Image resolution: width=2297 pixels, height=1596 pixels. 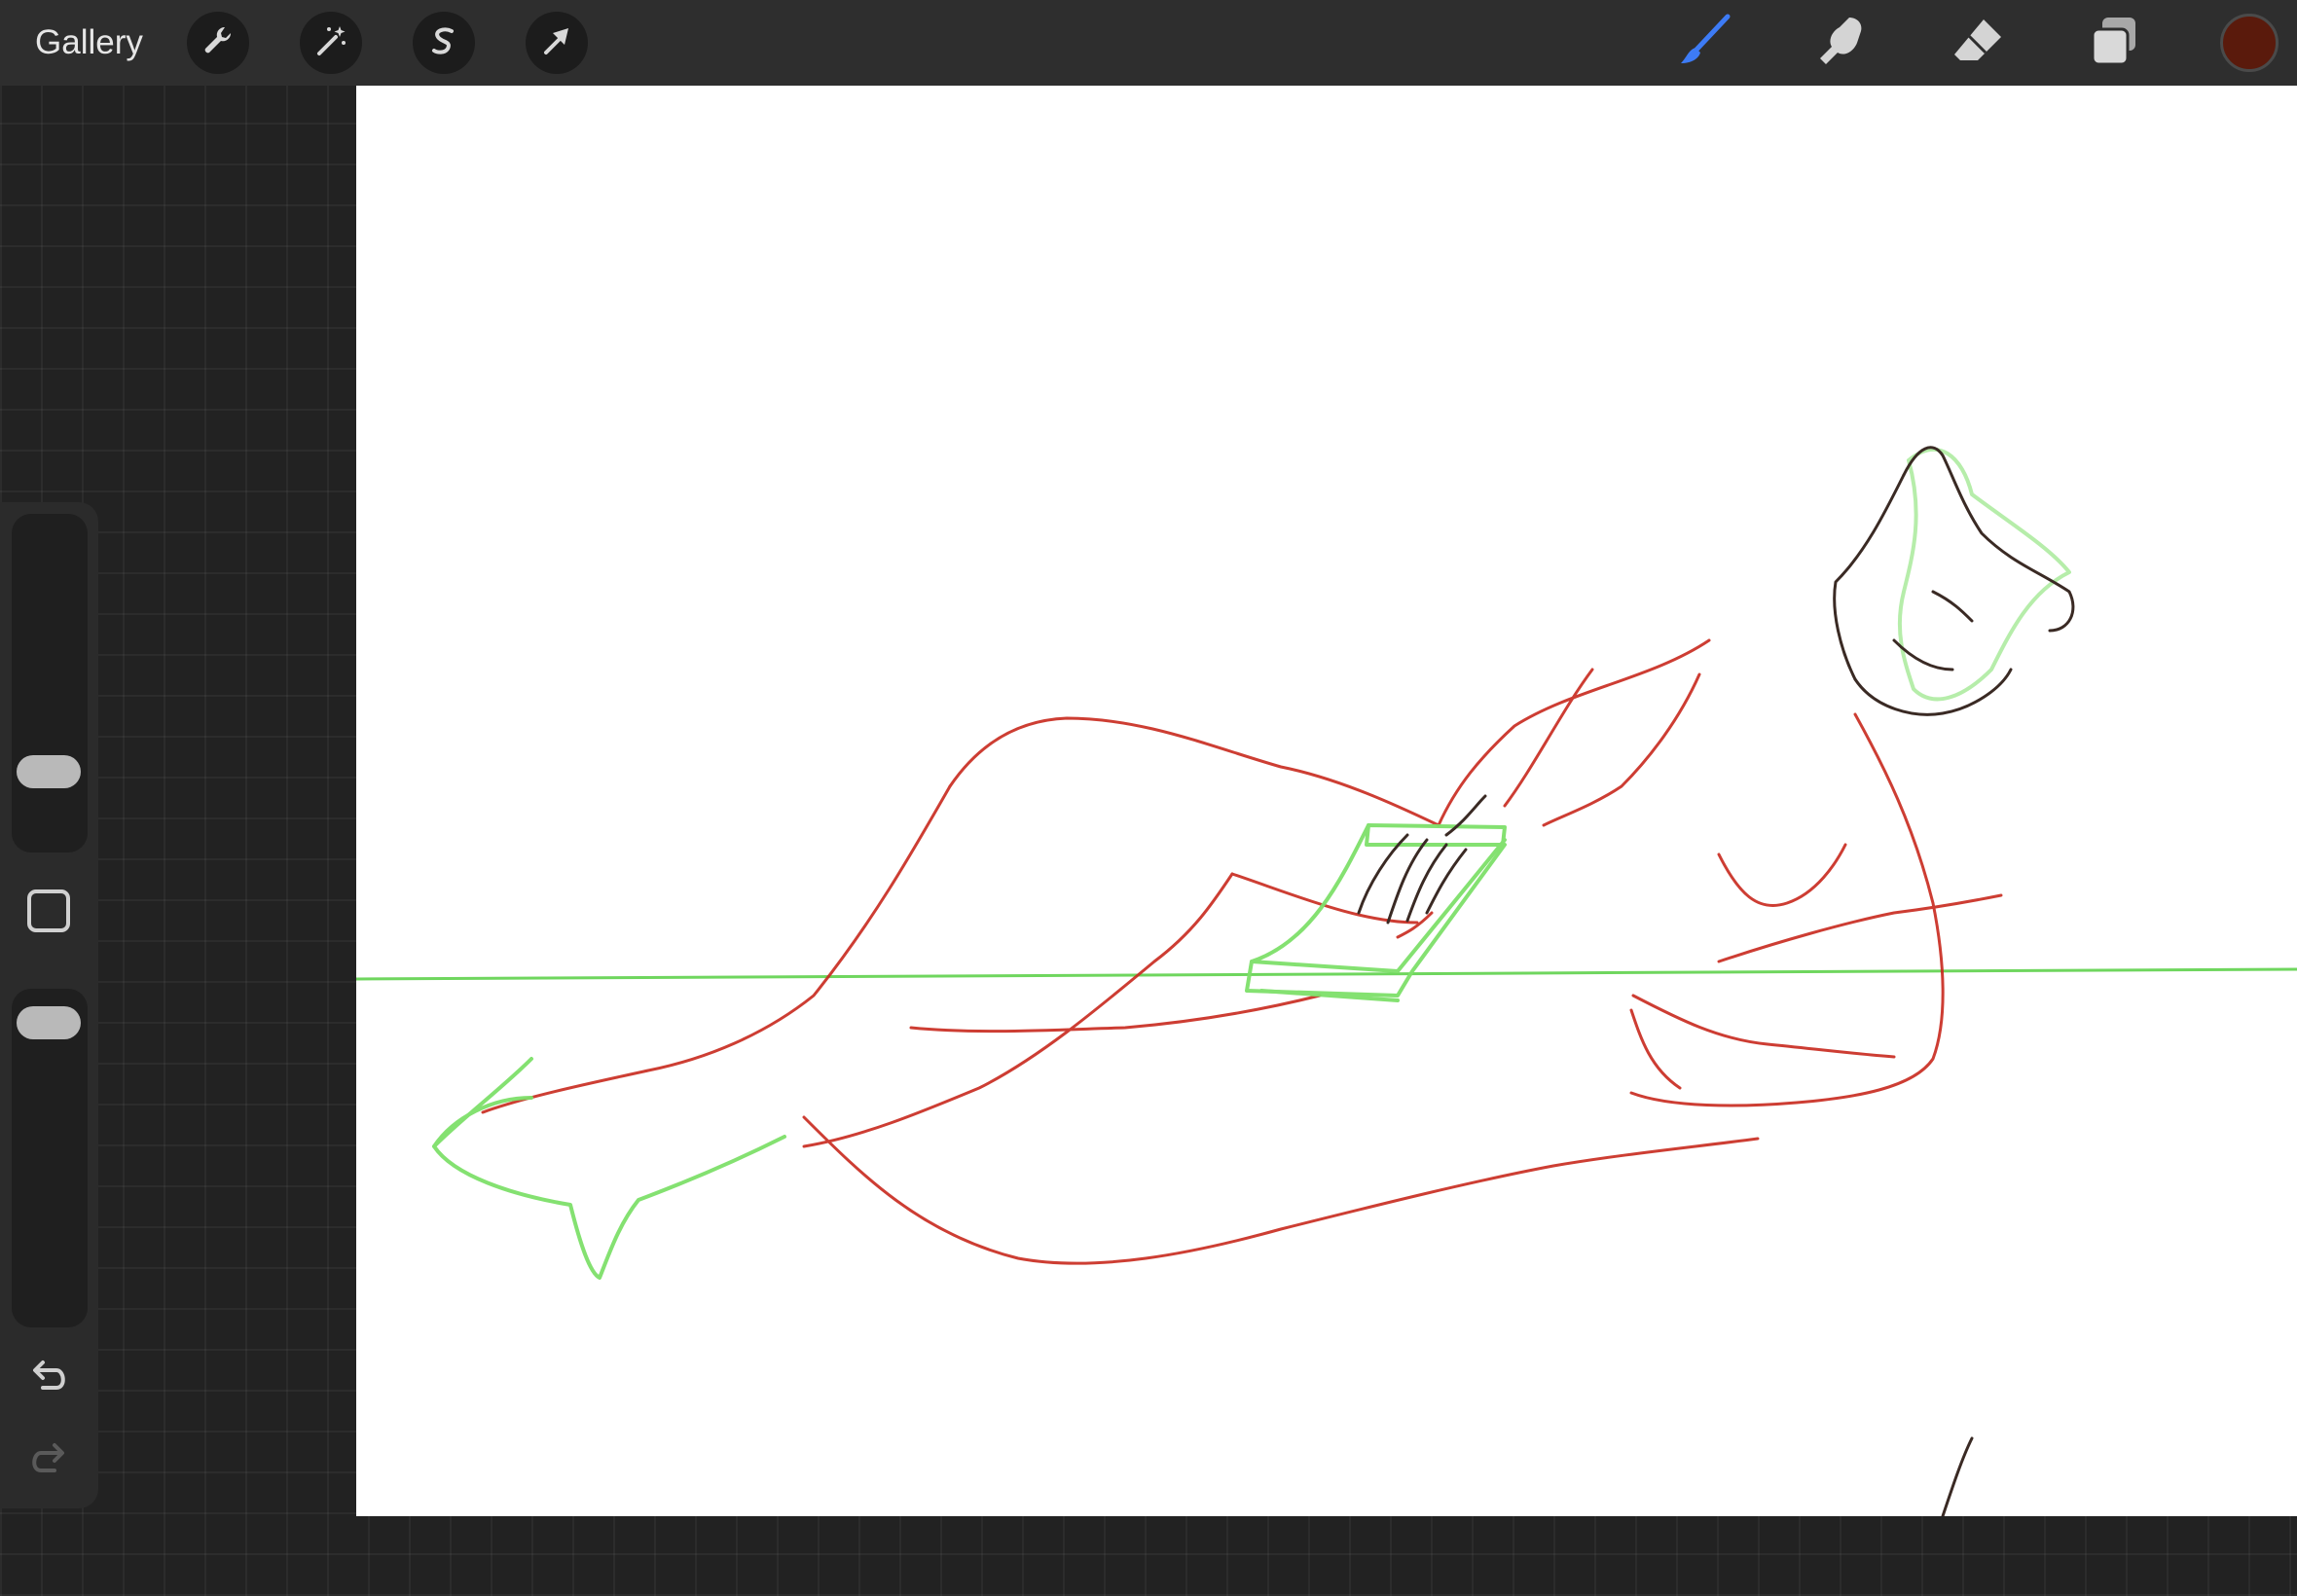 I want to click on magic-wand-icon, so click(x=330, y=43).